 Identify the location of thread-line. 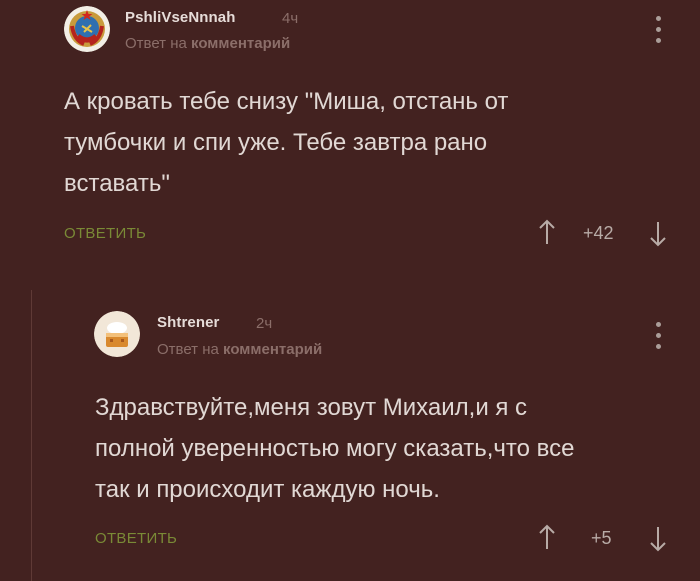
(31, 435).